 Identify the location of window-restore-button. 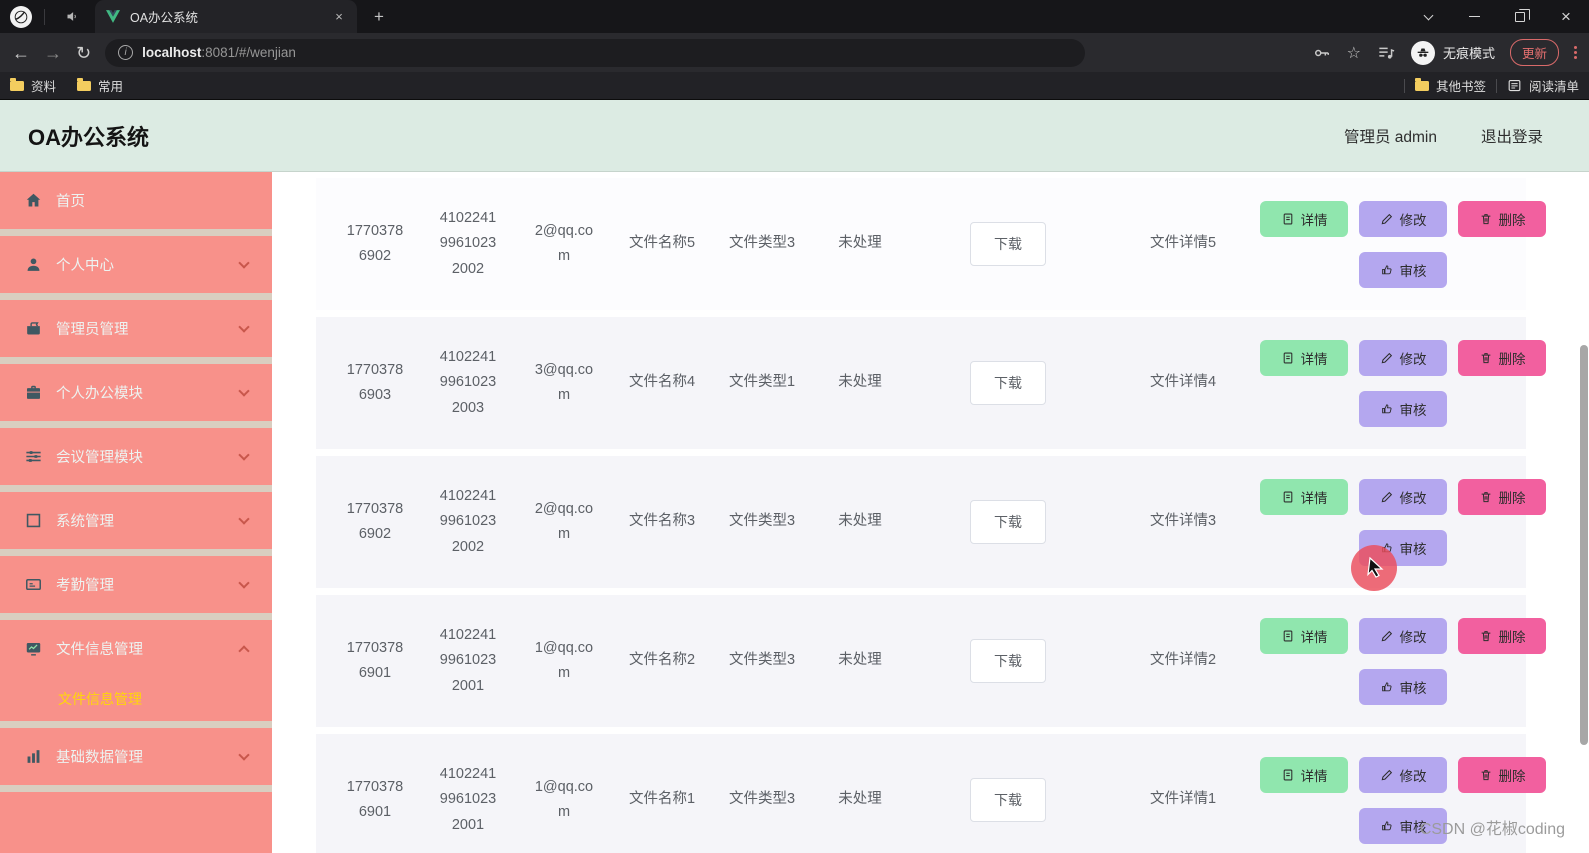
(1520, 16).